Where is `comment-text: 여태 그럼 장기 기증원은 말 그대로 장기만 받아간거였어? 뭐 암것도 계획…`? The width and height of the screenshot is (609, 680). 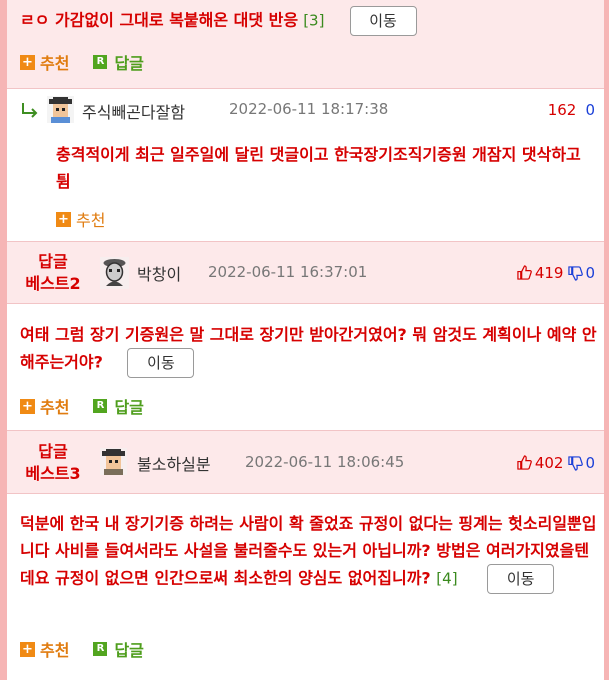 comment-text: 여태 그럼 장기 기증원은 말 그대로 장기만 받아간거였어? 뭐 암것도 계획… is located at coordinates (308, 348).